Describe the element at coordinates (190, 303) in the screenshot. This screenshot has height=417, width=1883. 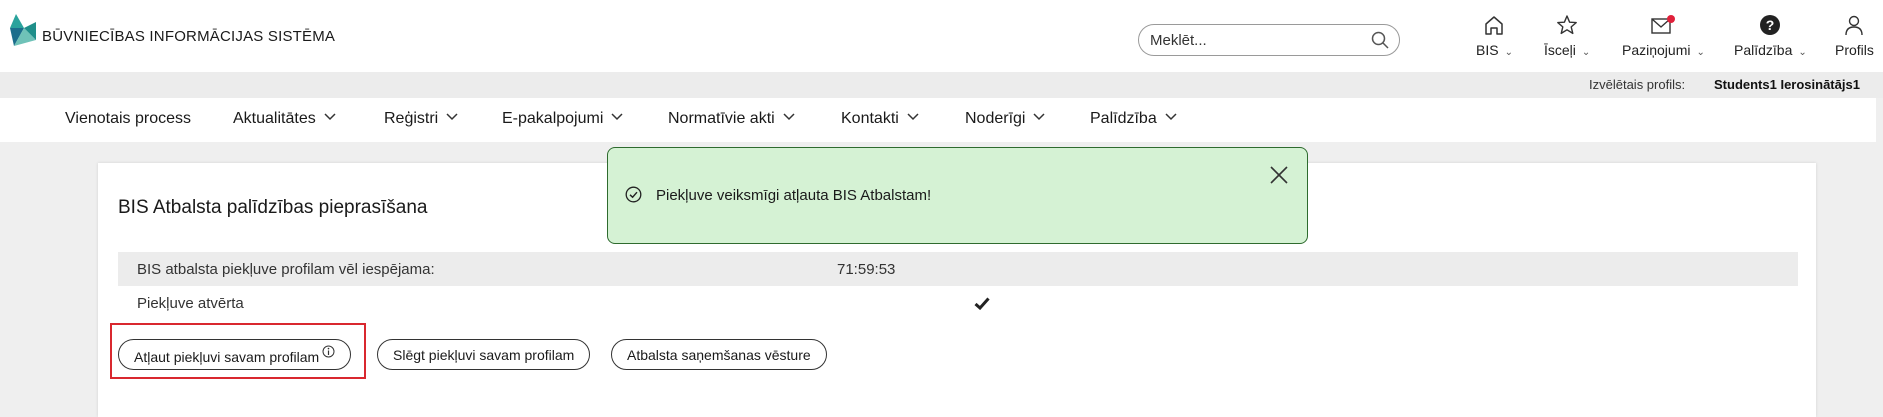
I see `access-open-label: Piekļuve atvērta` at that location.